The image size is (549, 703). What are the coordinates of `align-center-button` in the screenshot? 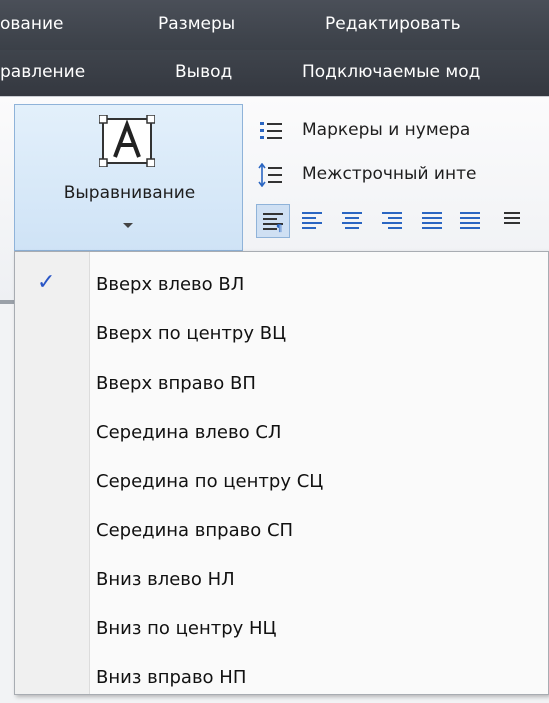 It's located at (353, 221).